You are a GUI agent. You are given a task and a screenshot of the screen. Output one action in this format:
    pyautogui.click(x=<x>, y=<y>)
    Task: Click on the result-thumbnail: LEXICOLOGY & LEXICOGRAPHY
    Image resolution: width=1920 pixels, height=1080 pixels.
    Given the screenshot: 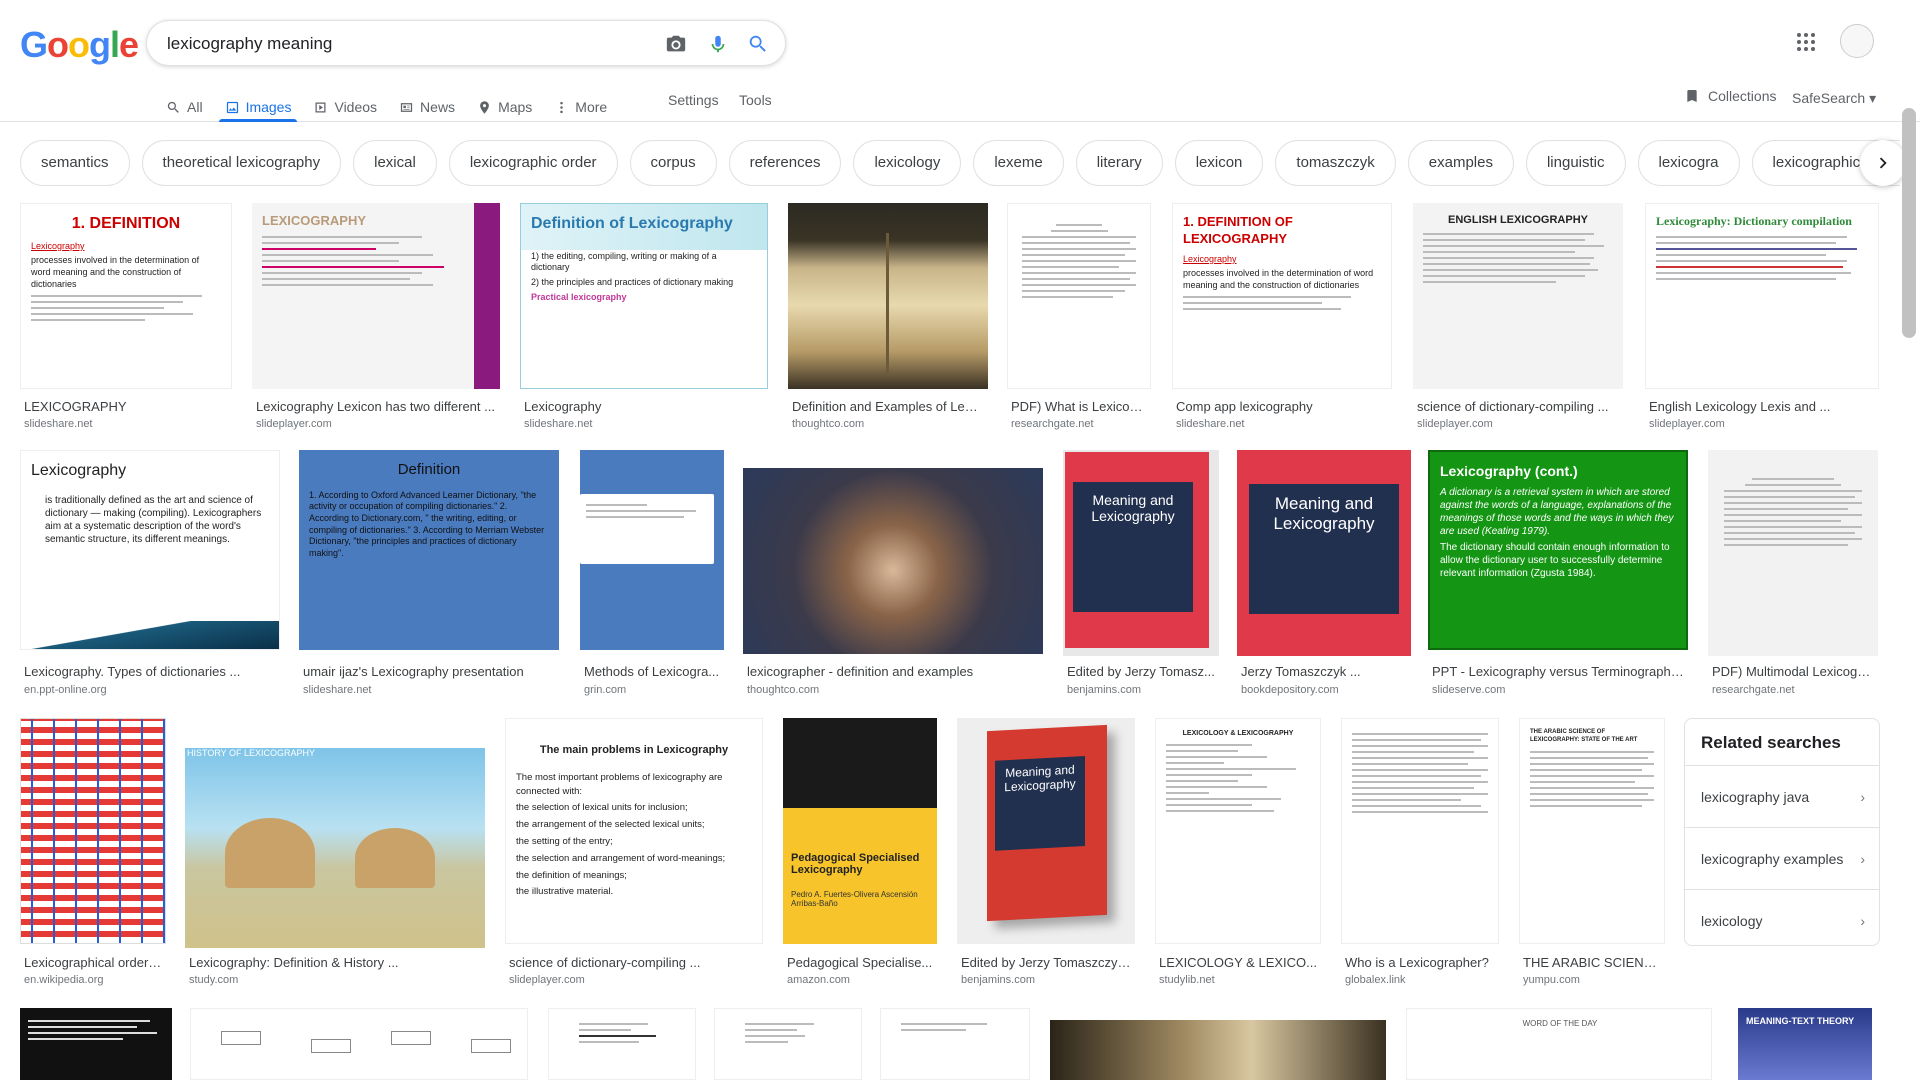 What is the action you would take?
    pyautogui.click(x=1238, y=831)
    